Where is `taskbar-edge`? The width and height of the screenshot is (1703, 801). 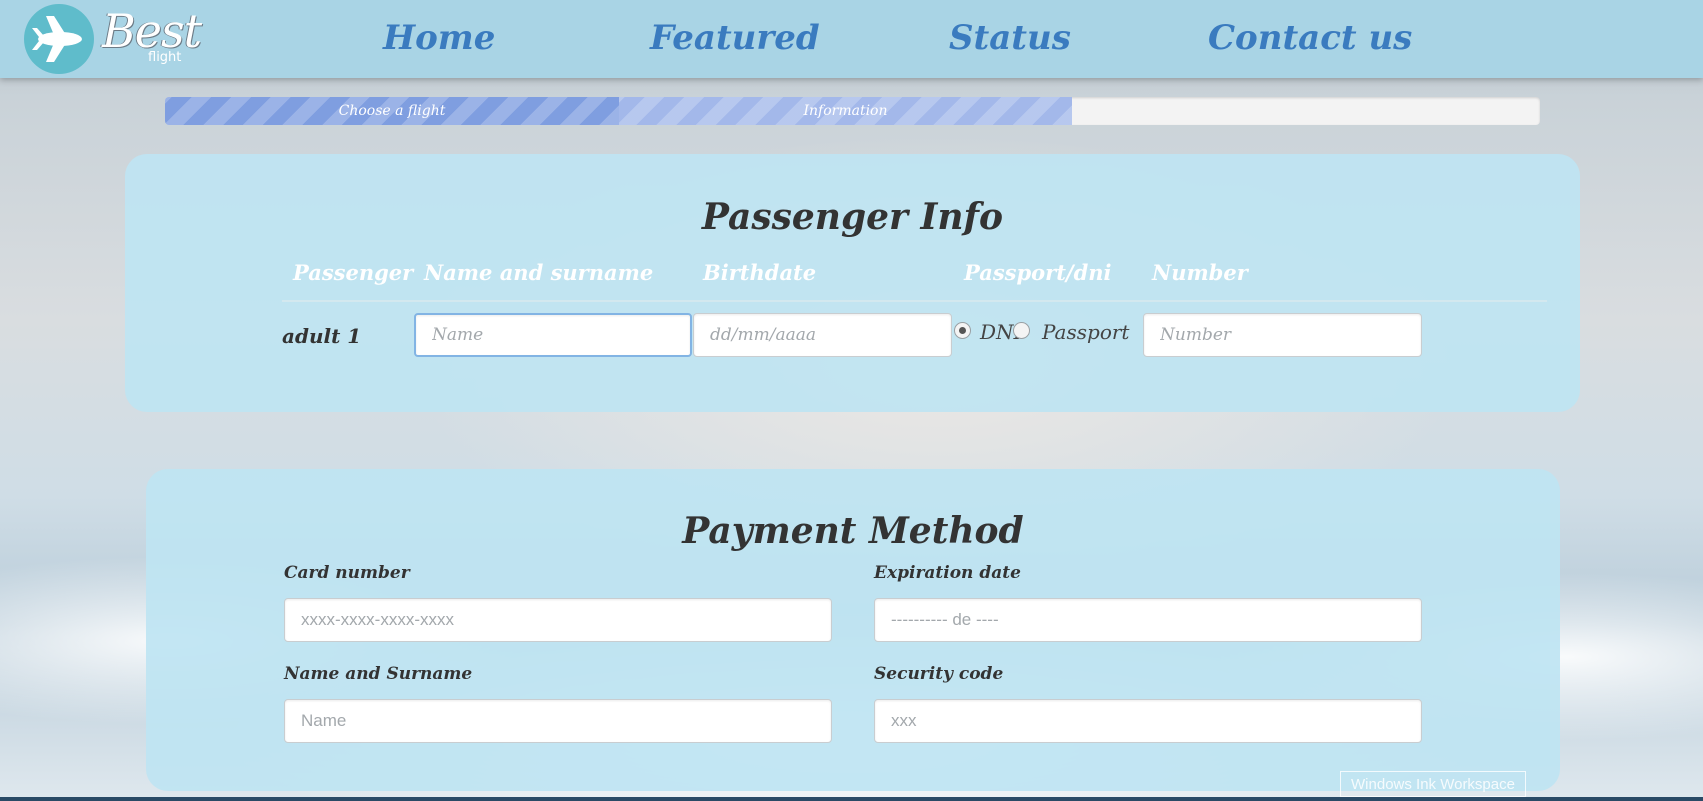 taskbar-edge is located at coordinates (851, 799).